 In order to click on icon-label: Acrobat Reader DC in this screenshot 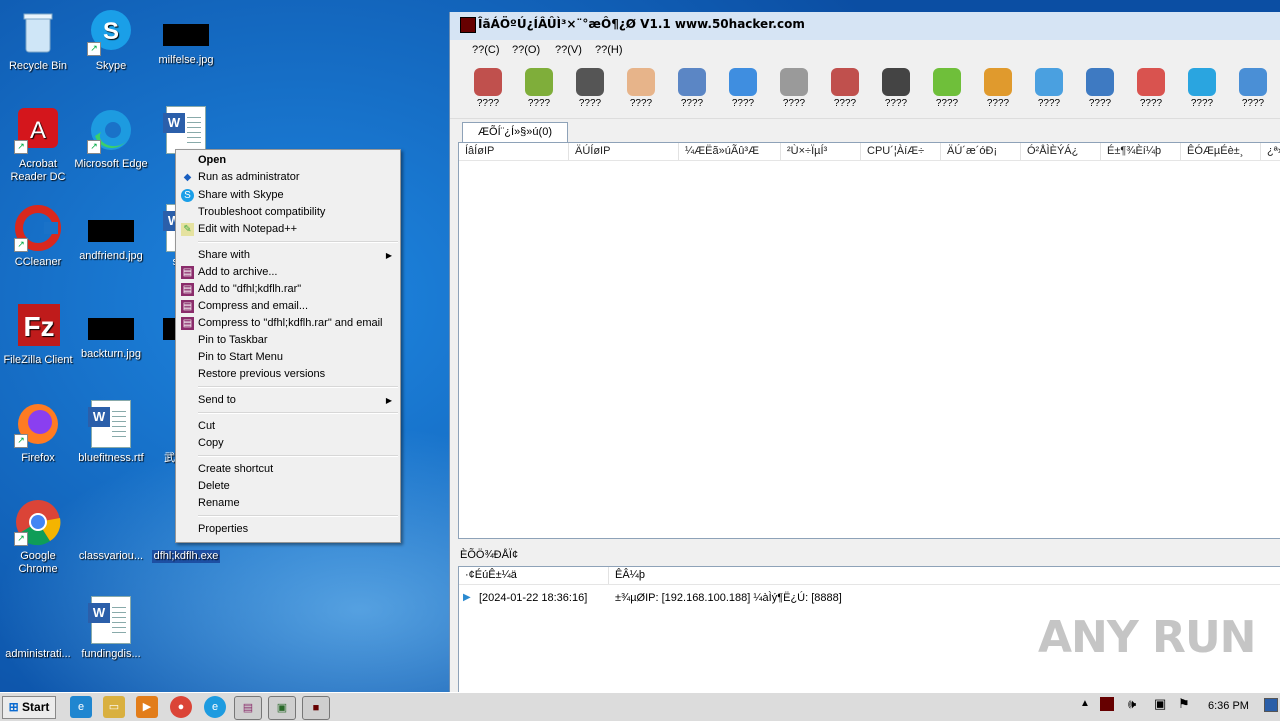, I will do `click(38, 170)`.